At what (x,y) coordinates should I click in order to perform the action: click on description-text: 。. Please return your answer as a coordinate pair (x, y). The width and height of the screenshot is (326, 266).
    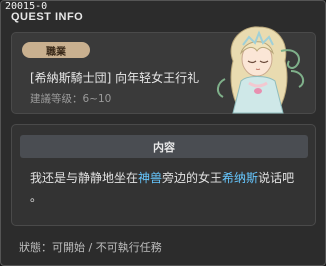
    Looking at the image, I should click on (36, 197).